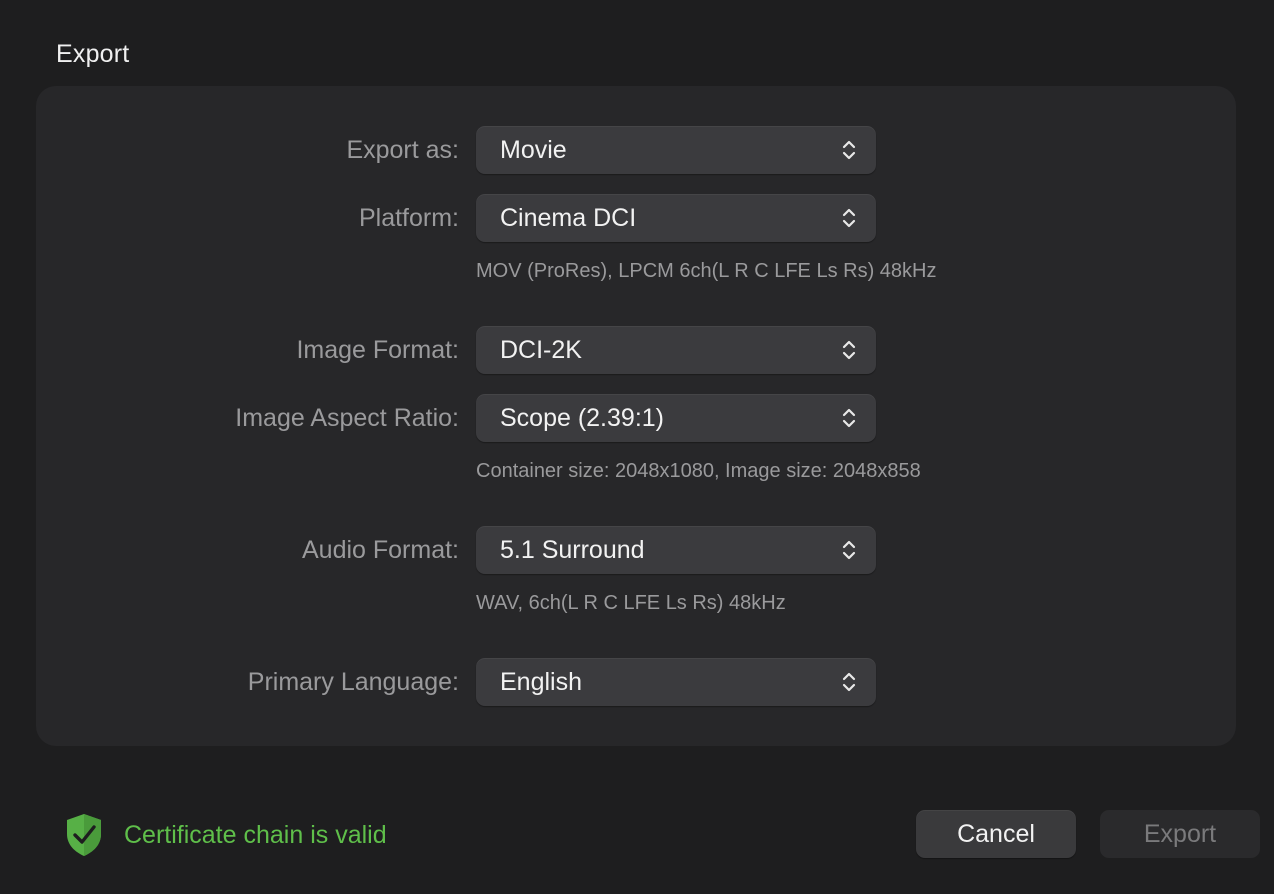 The width and height of the screenshot is (1274, 894). What do you see at coordinates (676, 150) in the screenshot?
I see `export-as-popup: Movie` at bounding box center [676, 150].